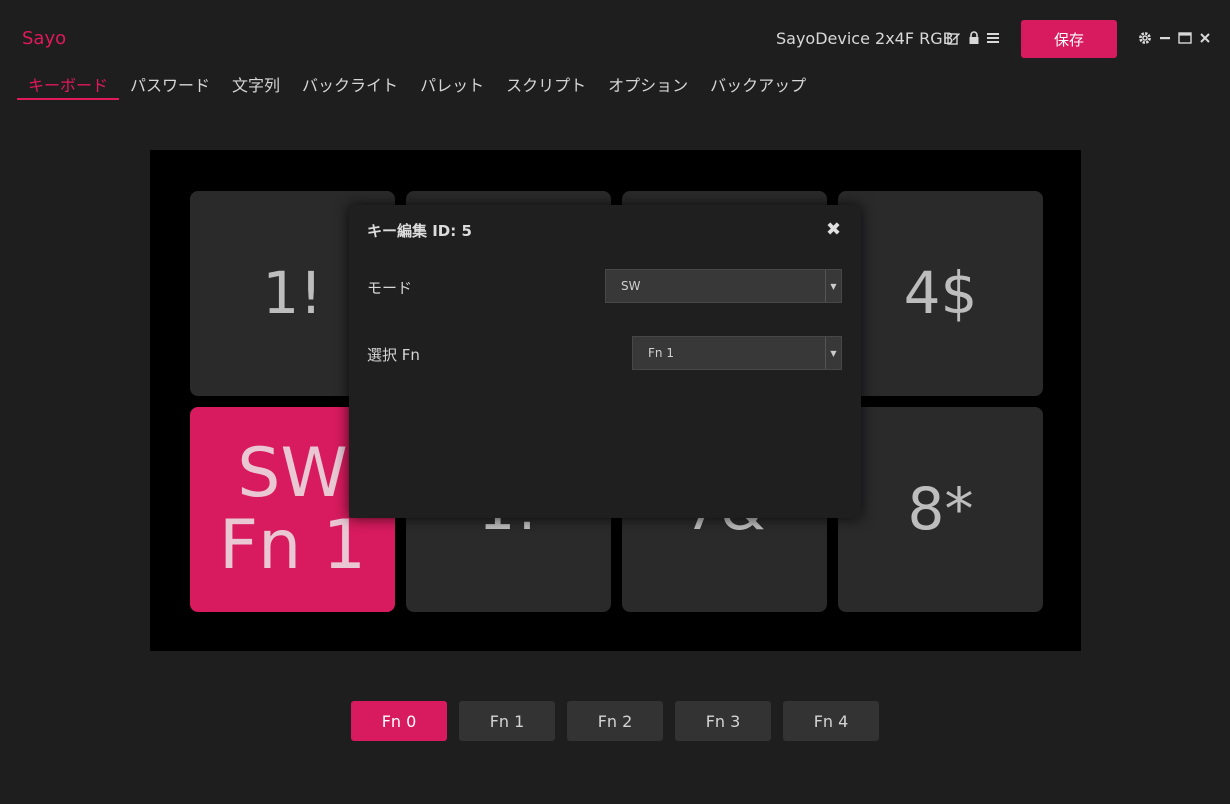 This screenshot has width=1230, height=804. Describe the element at coordinates (993, 38) in the screenshot. I see `menu-icon` at that location.